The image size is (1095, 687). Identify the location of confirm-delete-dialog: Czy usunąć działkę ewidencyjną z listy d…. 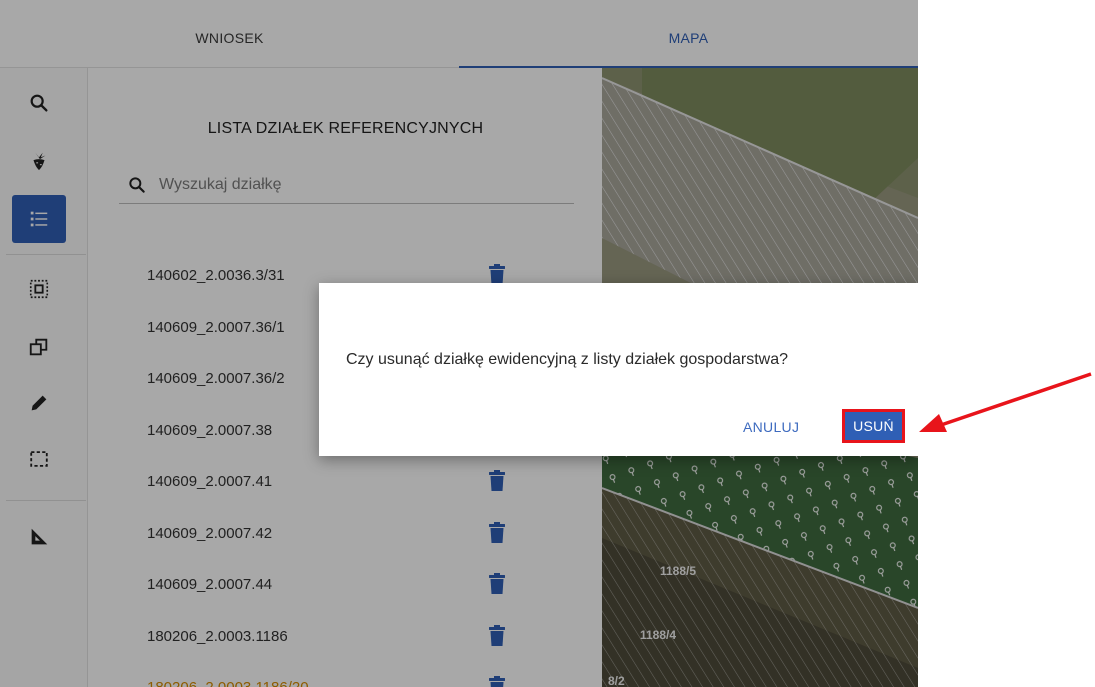
(618, 369).